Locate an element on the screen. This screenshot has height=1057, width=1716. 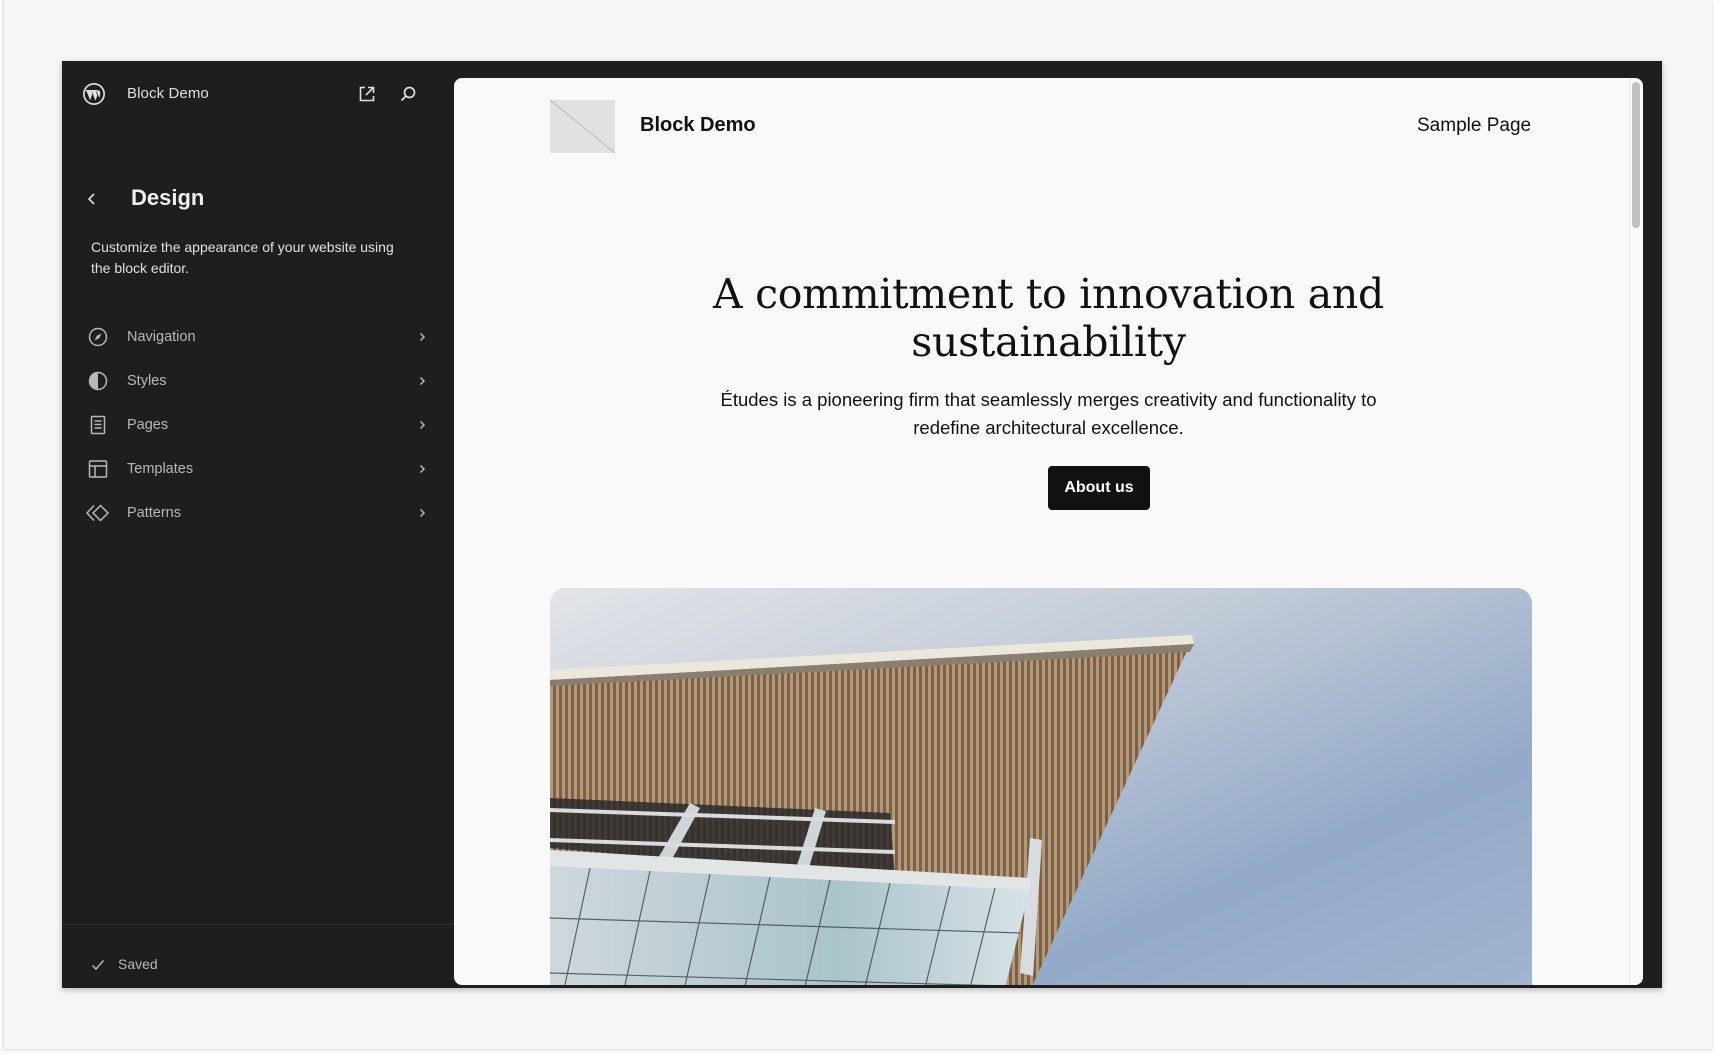
preview-scrollbar is located at coordinates (1636, 531).